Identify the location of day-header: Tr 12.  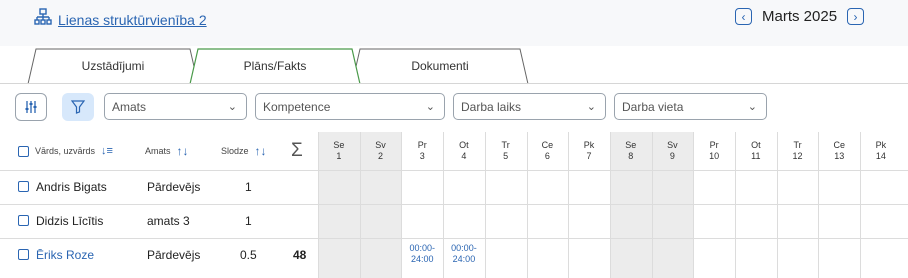
(798, 151).